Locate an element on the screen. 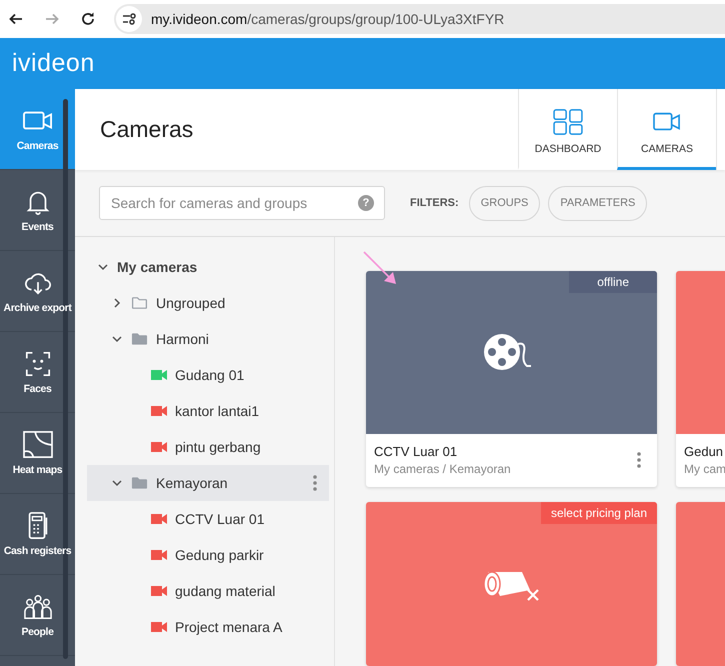 The image size is (725, 666). tree-item: kantor lantai1 is located at coordinates (208, 411).